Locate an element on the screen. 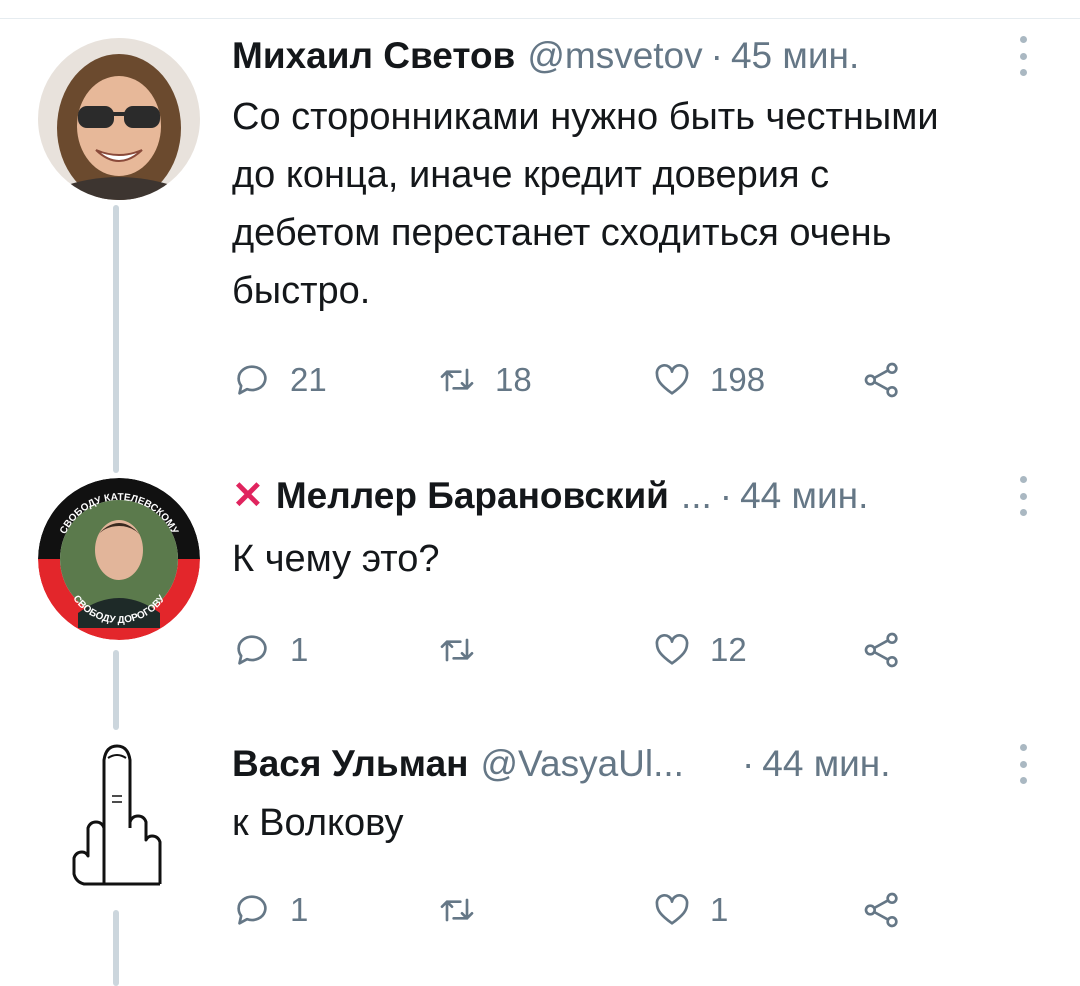  tweet-actions: 21 18 198 is located at coordinates (592, 380).